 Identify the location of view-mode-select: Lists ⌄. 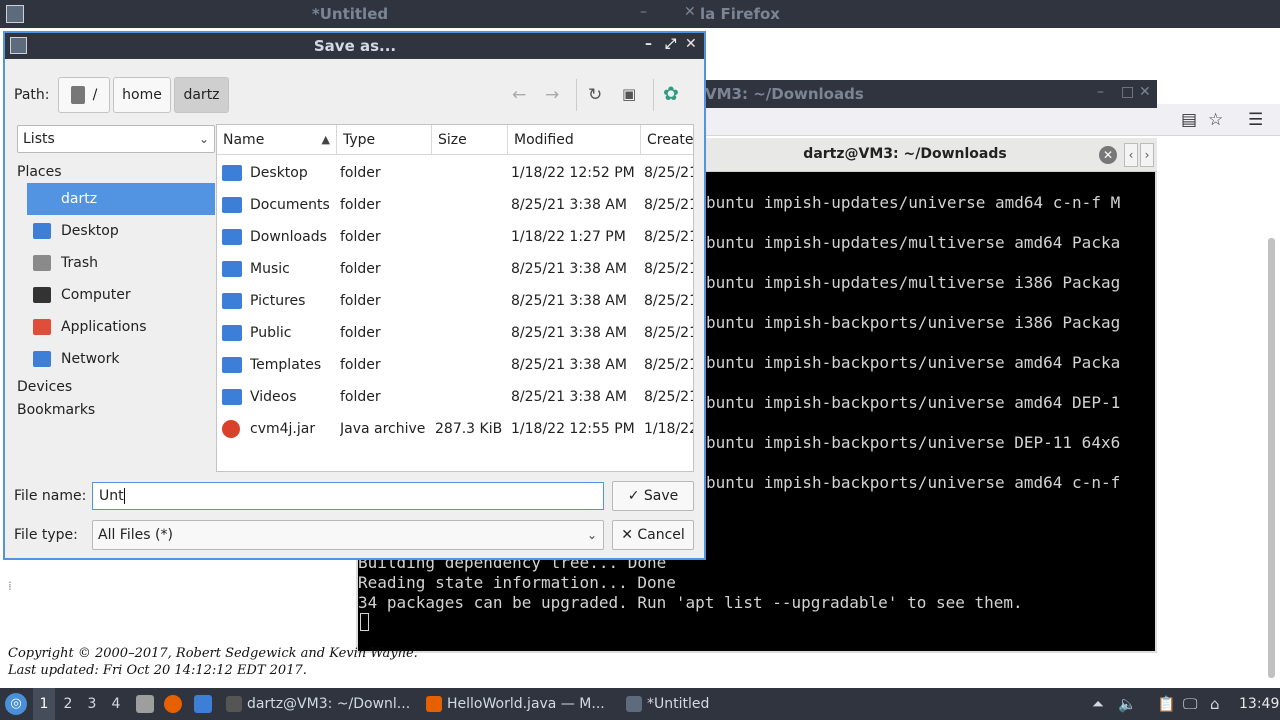
(116, 139).